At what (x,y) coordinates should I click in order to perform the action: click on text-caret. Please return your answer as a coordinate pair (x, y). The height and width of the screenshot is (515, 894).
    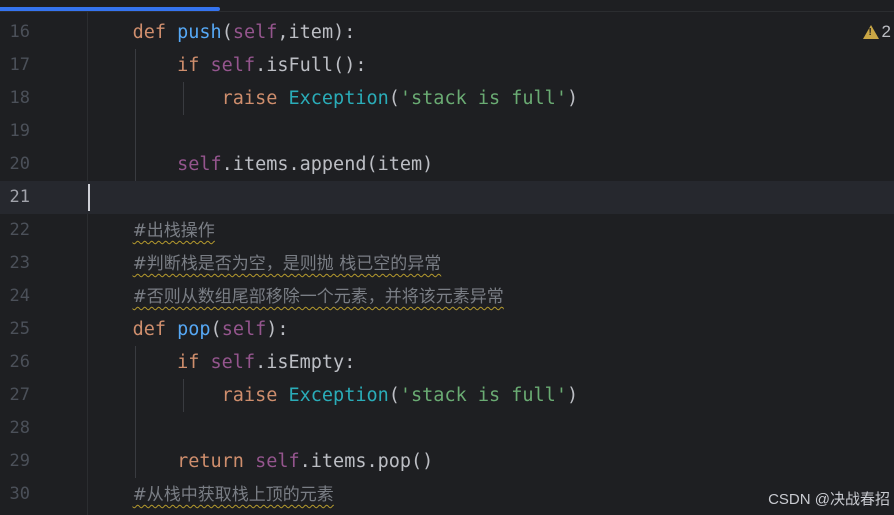
    Looking at the image, I should click on (89, 197).